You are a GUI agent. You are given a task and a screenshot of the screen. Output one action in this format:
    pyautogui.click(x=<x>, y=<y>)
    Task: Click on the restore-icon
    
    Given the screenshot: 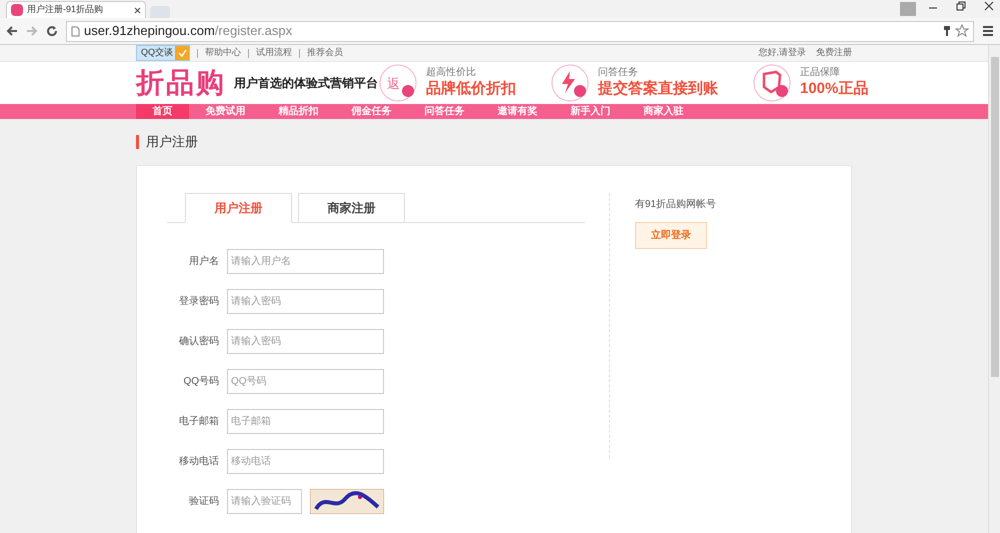 What is the action you would take?
    pyautogui.click(x=961, y=6)
    